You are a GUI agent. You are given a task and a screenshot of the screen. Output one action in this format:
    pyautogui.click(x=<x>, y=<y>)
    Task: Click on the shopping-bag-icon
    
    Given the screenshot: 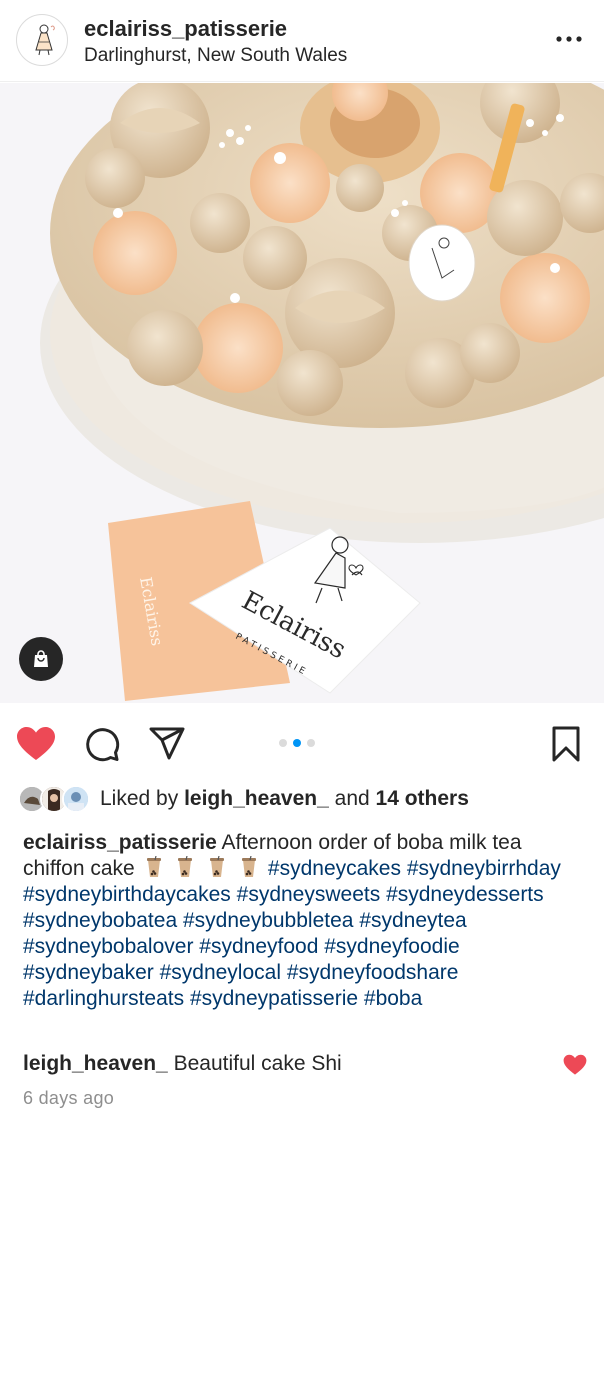 What is the action you would take?
    pyautogui.click(x=41, y=658)
    